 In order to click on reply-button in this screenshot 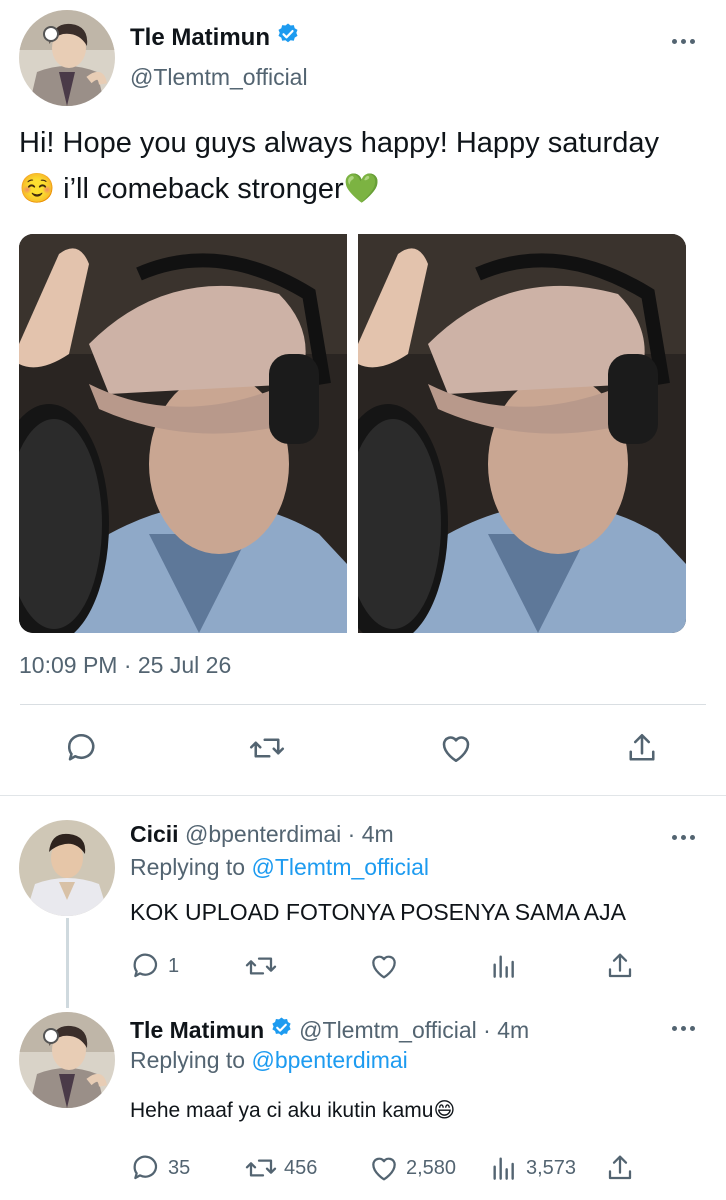, I will do `click(82, 748)`.